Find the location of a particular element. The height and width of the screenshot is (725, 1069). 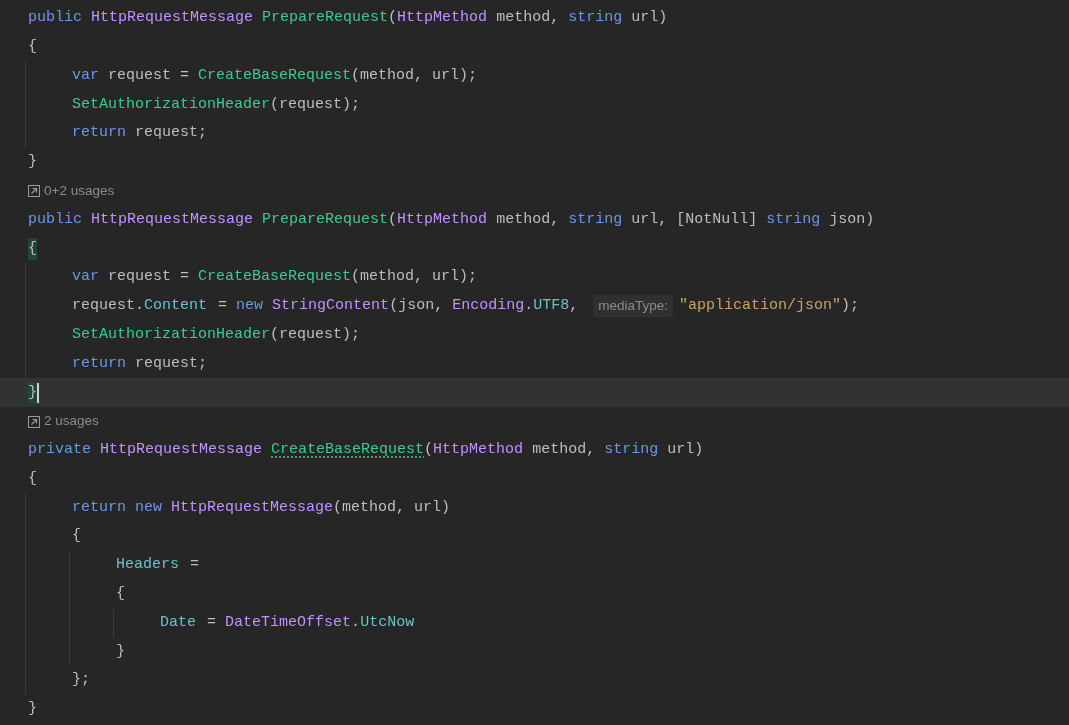

code-text: Date = DateTimeOffset.UtcNow is located at coordinates (287, 622).